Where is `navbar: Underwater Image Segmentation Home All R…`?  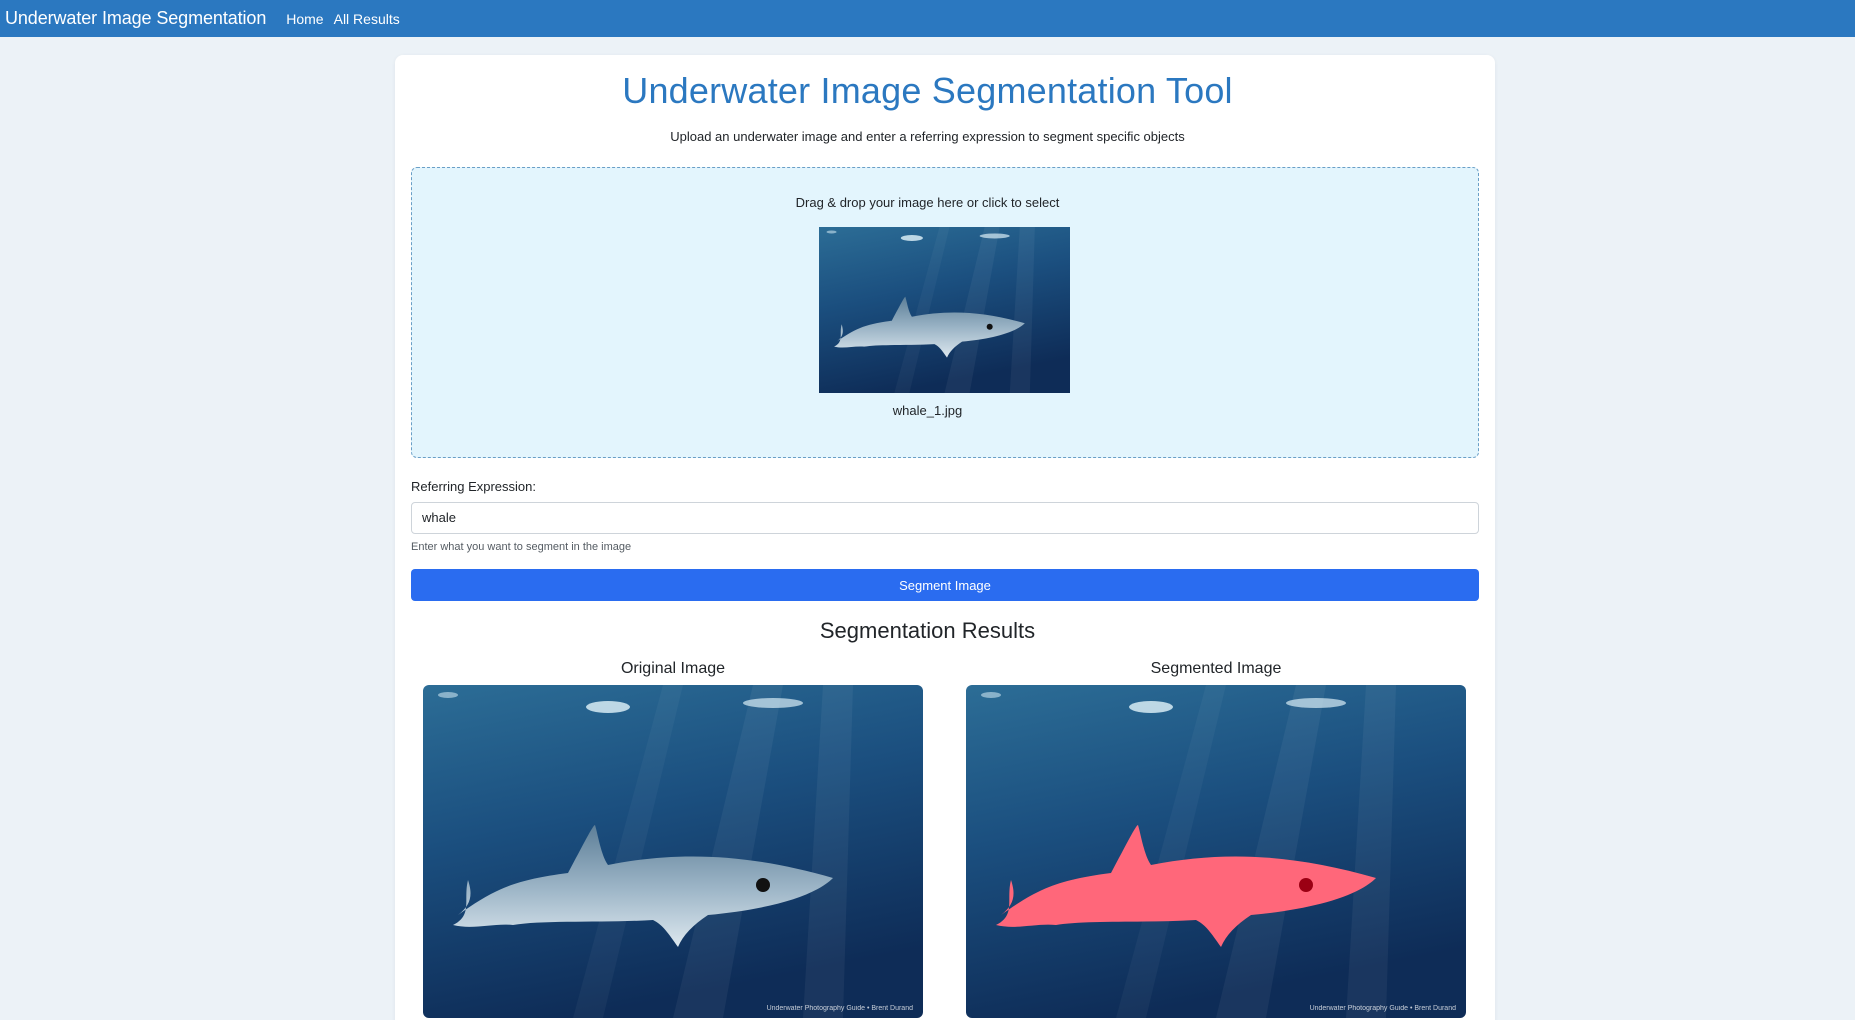
navbar: Underwater Image Segmentation Home All R… is located at coordinates (927, 18).